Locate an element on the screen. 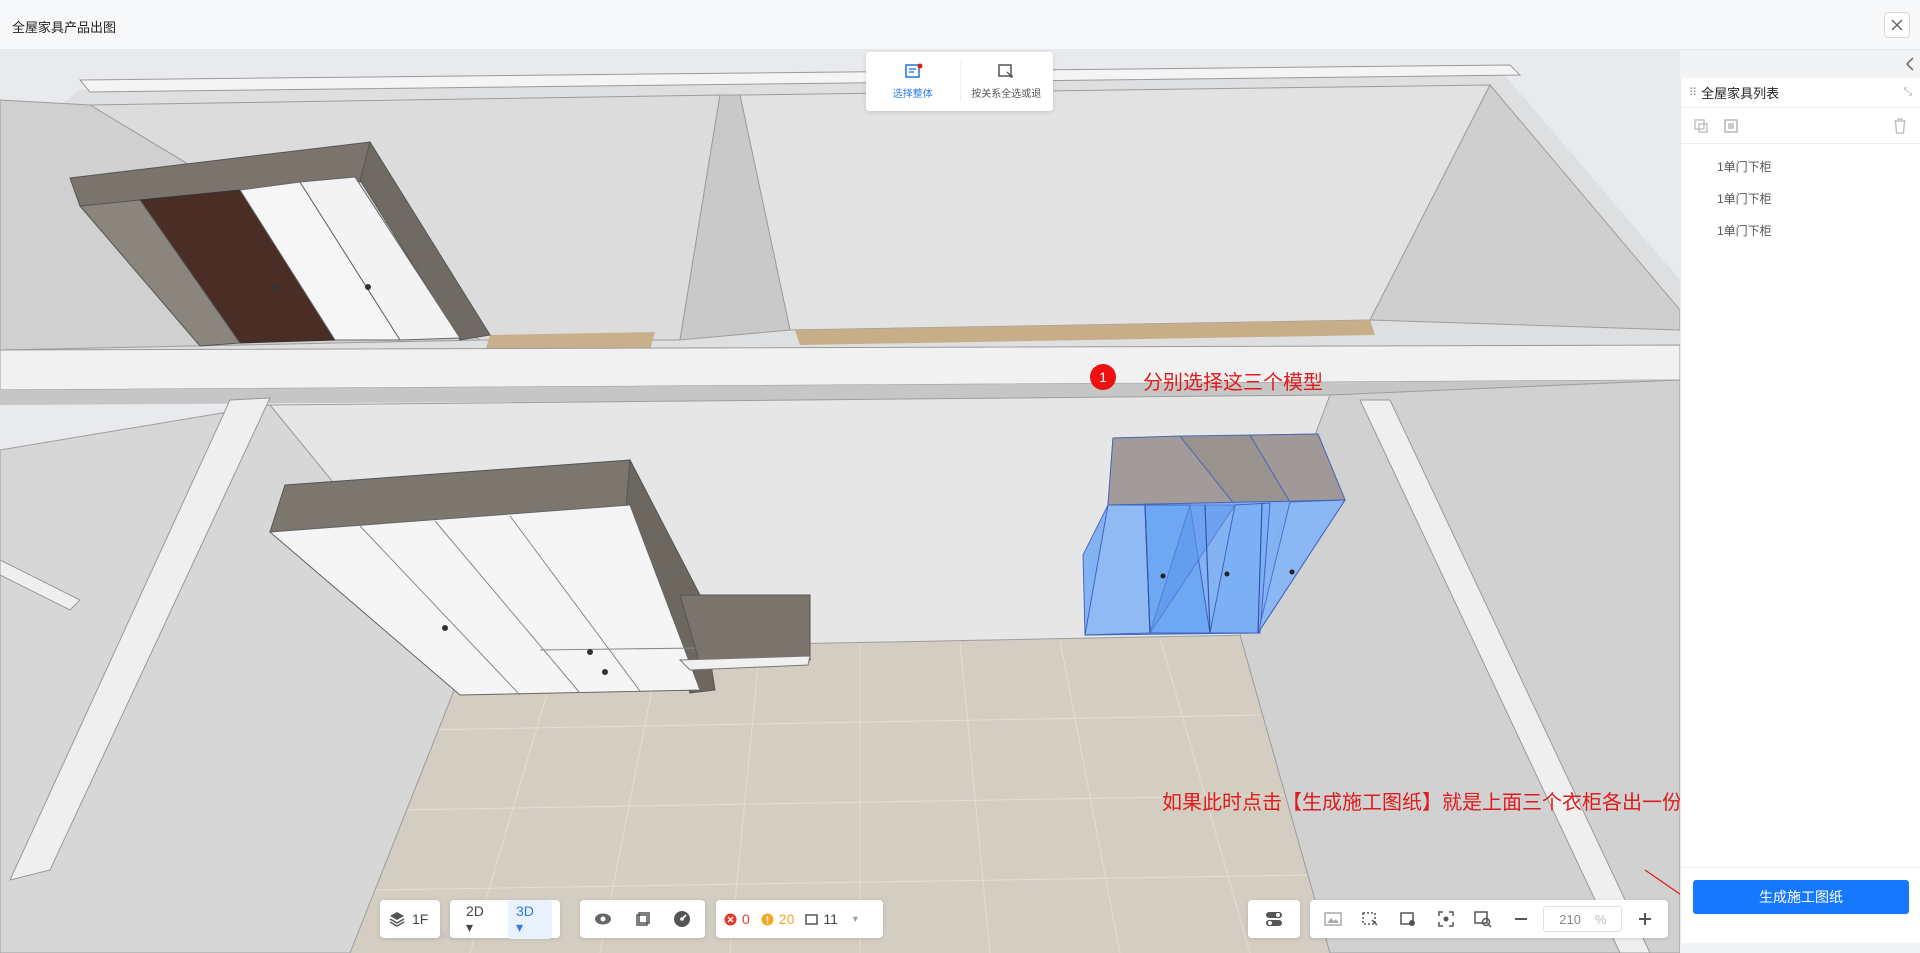 This screenshot has width=1920, height=953. fit-view-button is located at coordinates (1446, 919).